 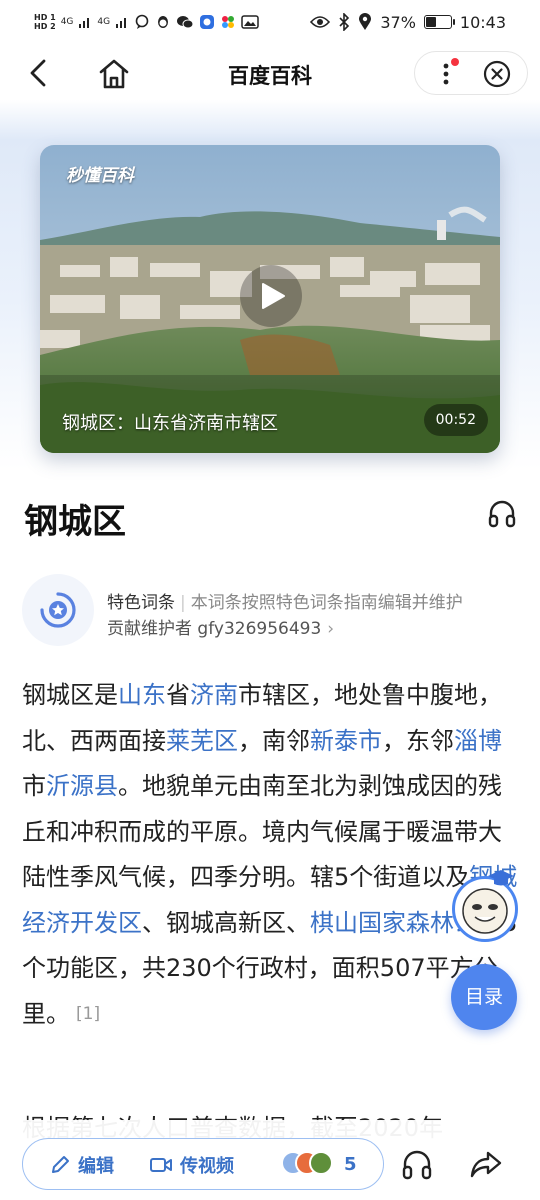 What do you see at coordinates (331, 629) in the screenshot?
I see `chevron-right-icon: ›` at bounding box center [331, 629].